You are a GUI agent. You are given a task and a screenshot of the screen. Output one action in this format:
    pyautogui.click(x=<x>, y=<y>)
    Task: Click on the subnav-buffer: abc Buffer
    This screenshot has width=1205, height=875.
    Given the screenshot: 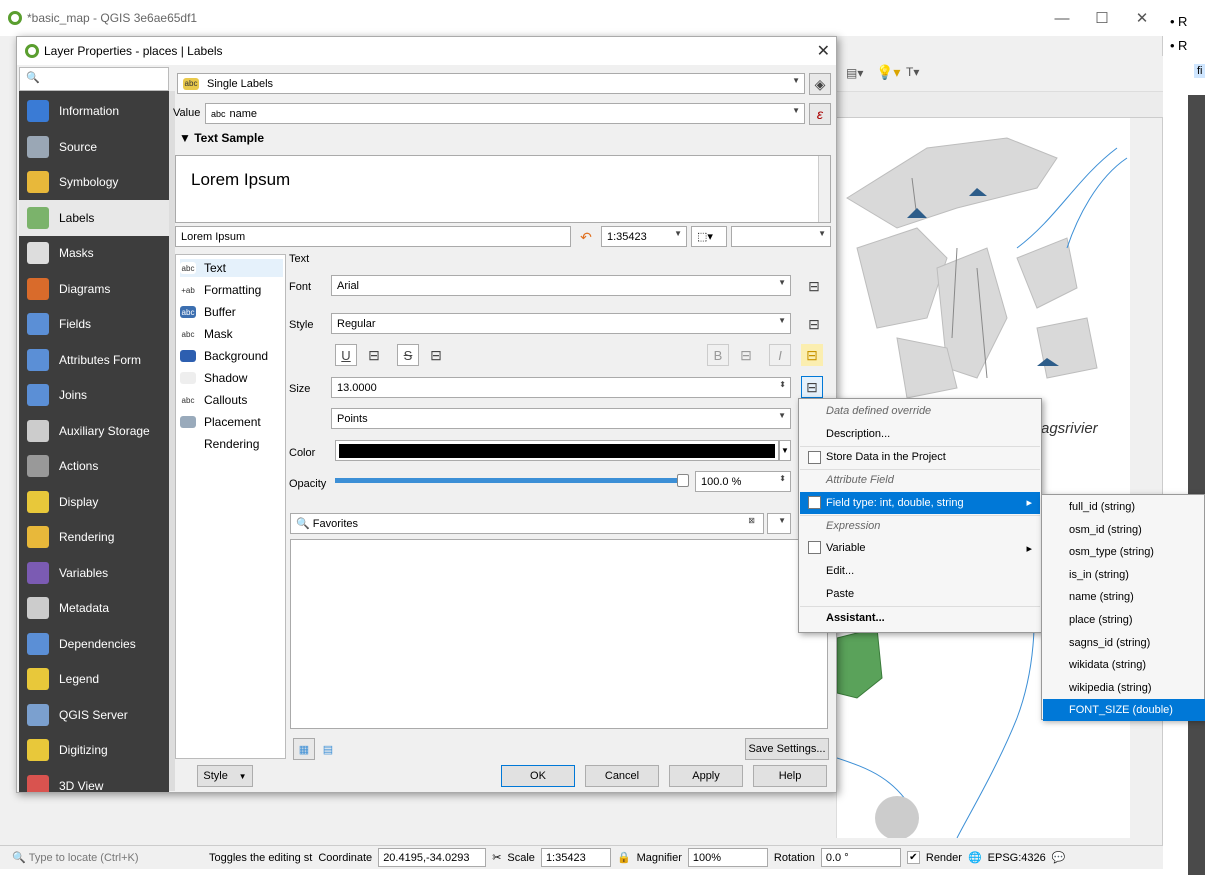 What is the action you would take?
    pyautogui.click(x=208, y=312)
    